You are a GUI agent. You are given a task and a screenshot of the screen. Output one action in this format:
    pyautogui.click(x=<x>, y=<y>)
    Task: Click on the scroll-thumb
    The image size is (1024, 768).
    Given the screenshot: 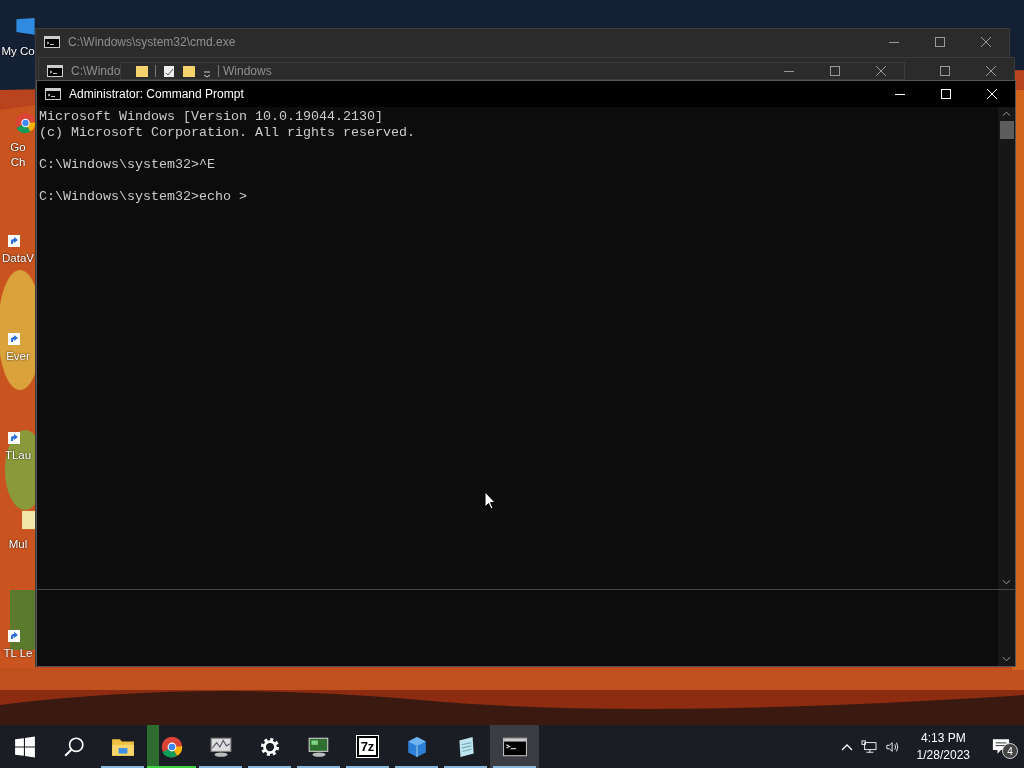 What is the action you would take?
    pyautogui.click(x=1006, y=130)
    